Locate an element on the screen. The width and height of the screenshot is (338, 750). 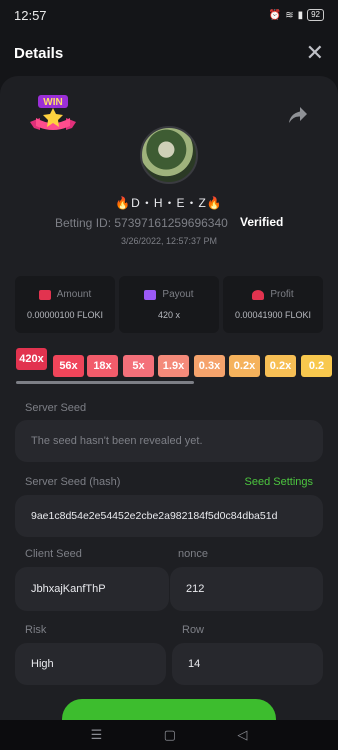
battery-icon: 92 is located at coordinates (315, 15).